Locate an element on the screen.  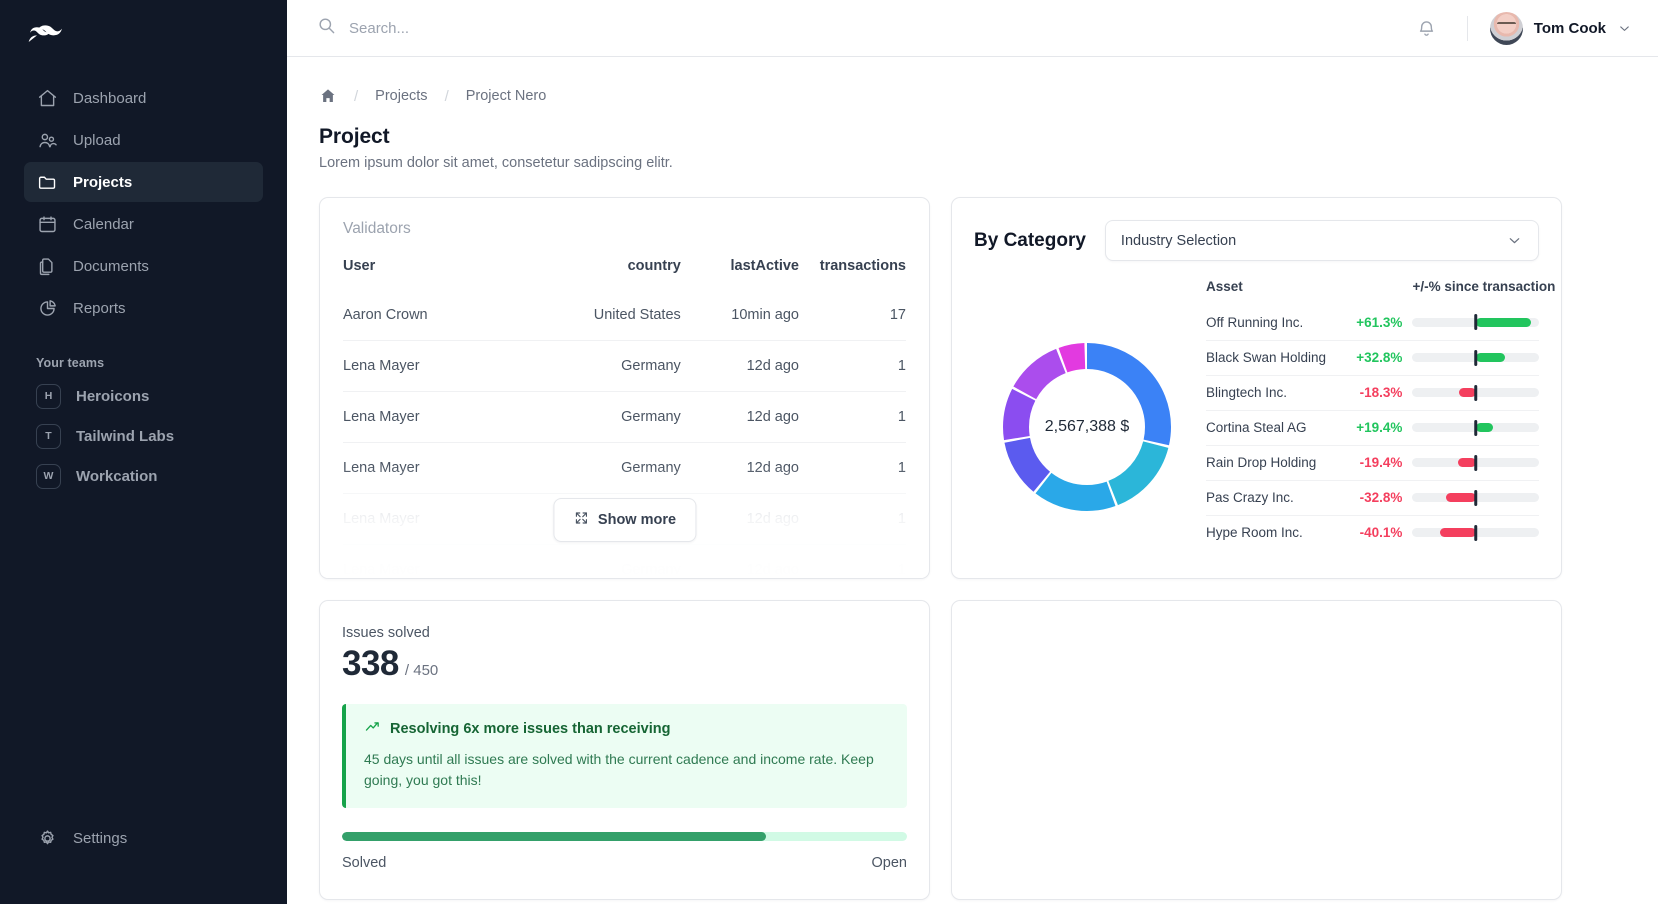
sidebar-team-workcation: W Workcation is located at coordinates (143, 476).